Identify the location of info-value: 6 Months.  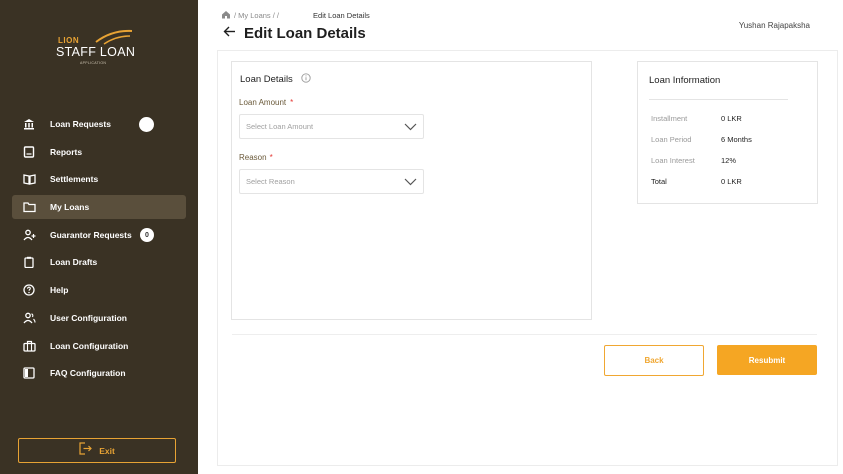
(736, 139).